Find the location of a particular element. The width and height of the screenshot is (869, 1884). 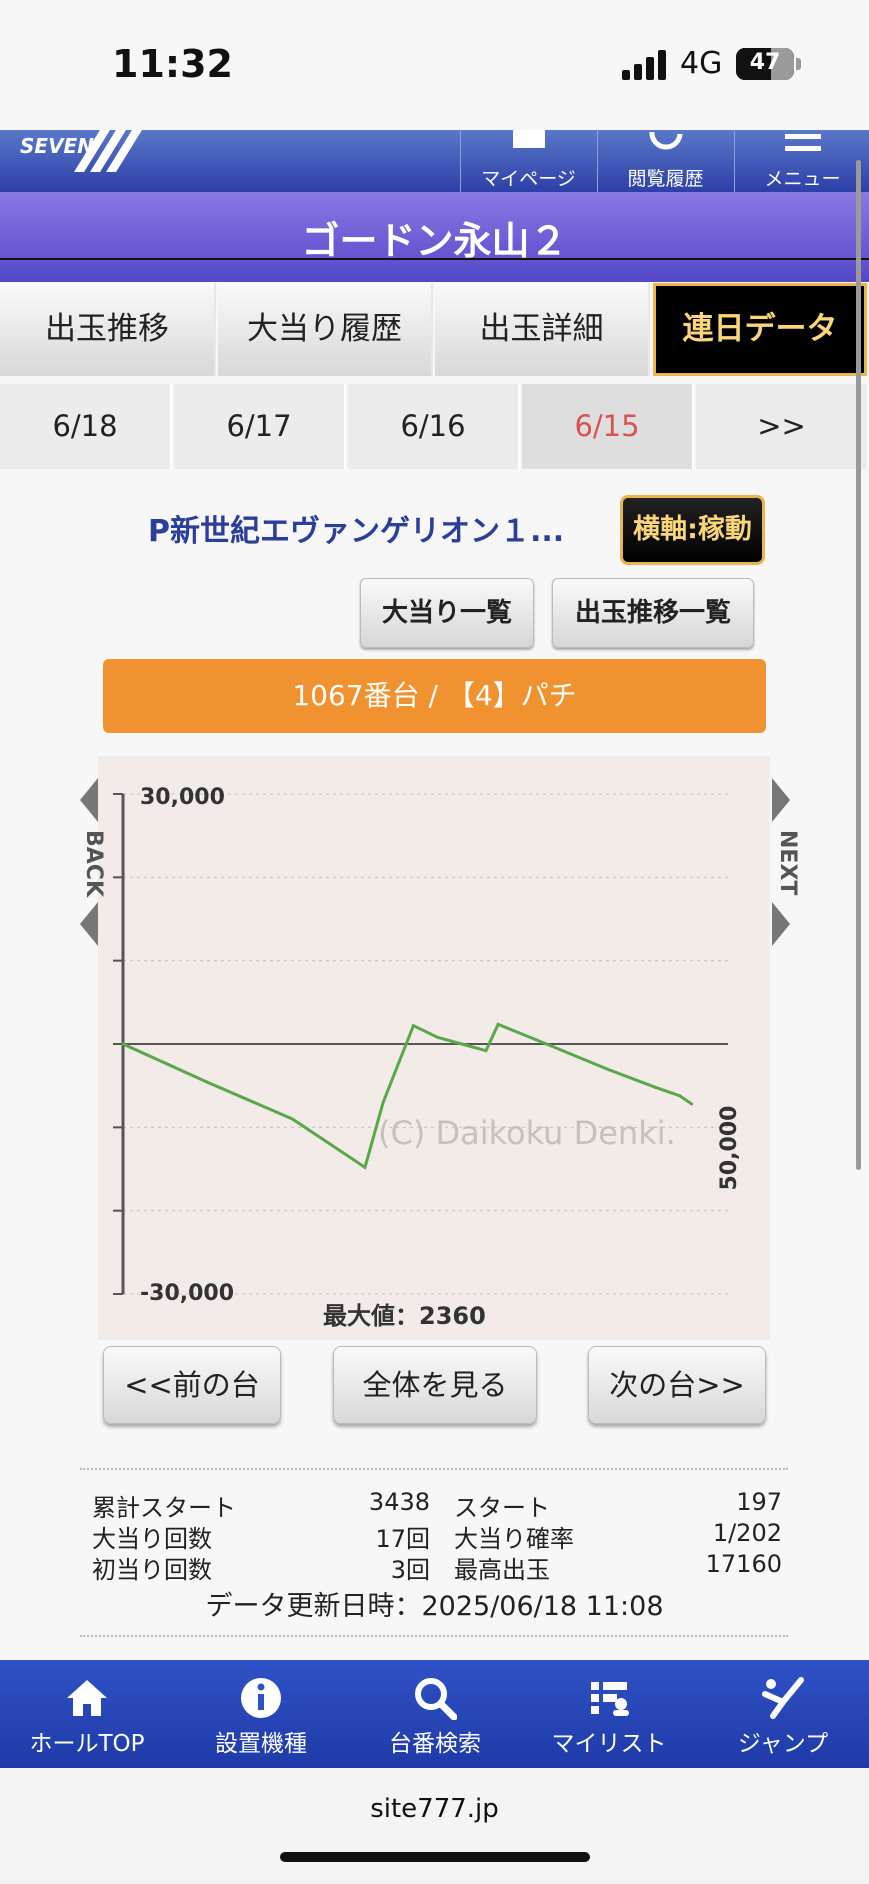

stat-key: 初当り回数 is located at coordinates (152, 1570).